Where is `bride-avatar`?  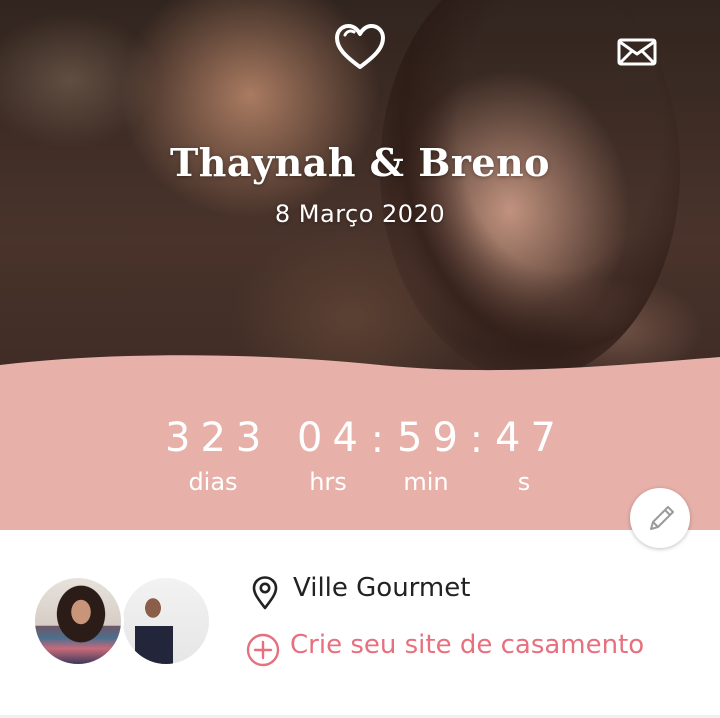
bride-avatar is located at coordinates (78, 621).